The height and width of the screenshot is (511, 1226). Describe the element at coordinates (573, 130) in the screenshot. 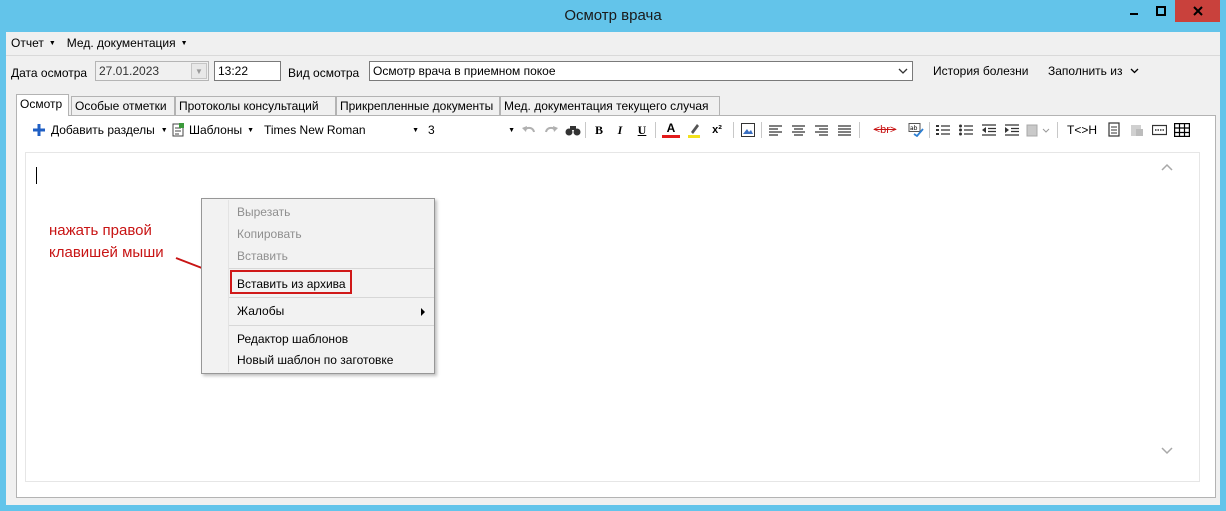

I see `find-icon` at that location.